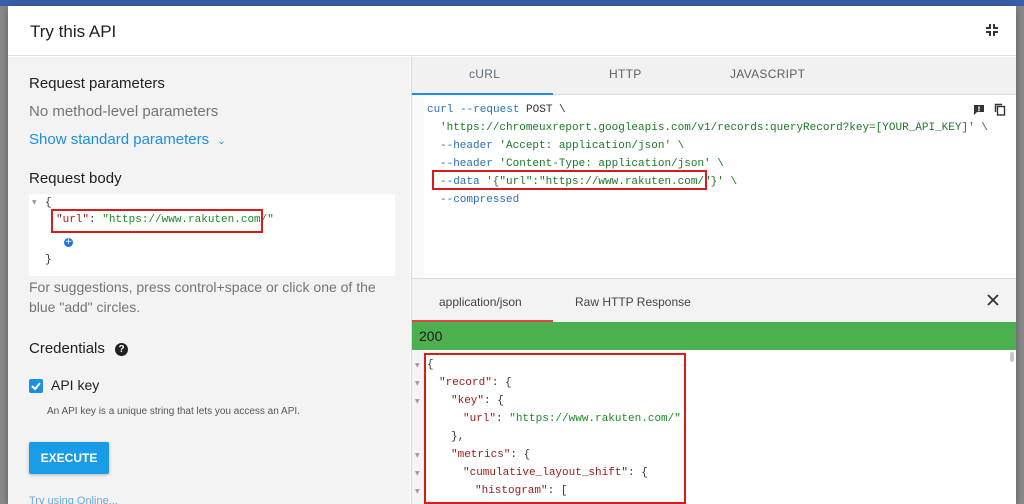  What do you see at coordinates (714, 336) in the screenshot?
I see `status-bar: 200` at bounding box center [714, 336].